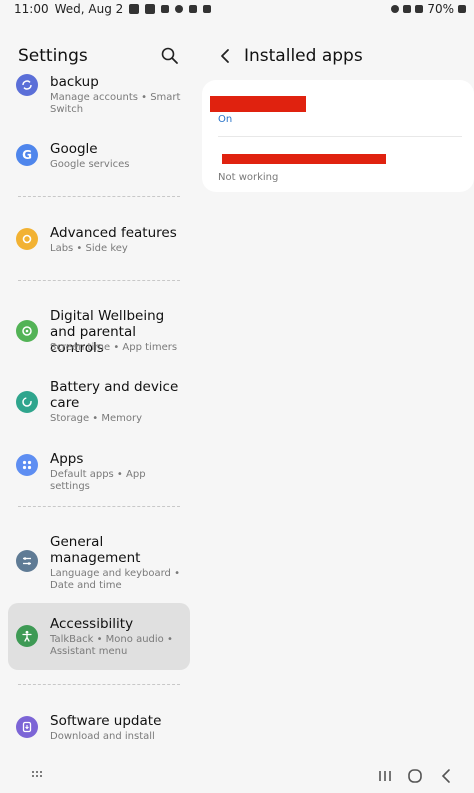 Image resolution: width=474 pixels, height=793 pixels. What do you see at coordinates (27, 331) in the screenshot?
I see `heart-icon` at bounding box center [27, 331].